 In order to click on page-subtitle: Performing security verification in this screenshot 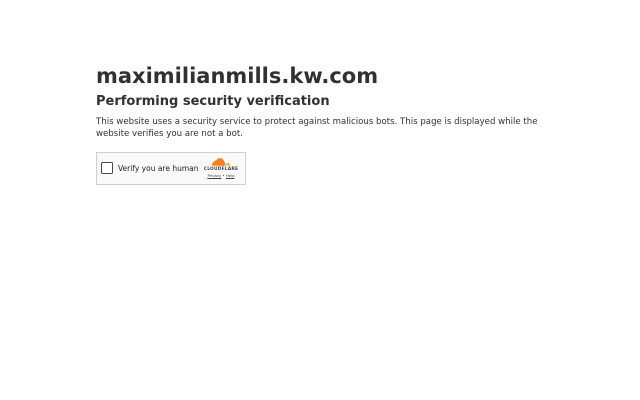, I will do `click(213, 101)`.